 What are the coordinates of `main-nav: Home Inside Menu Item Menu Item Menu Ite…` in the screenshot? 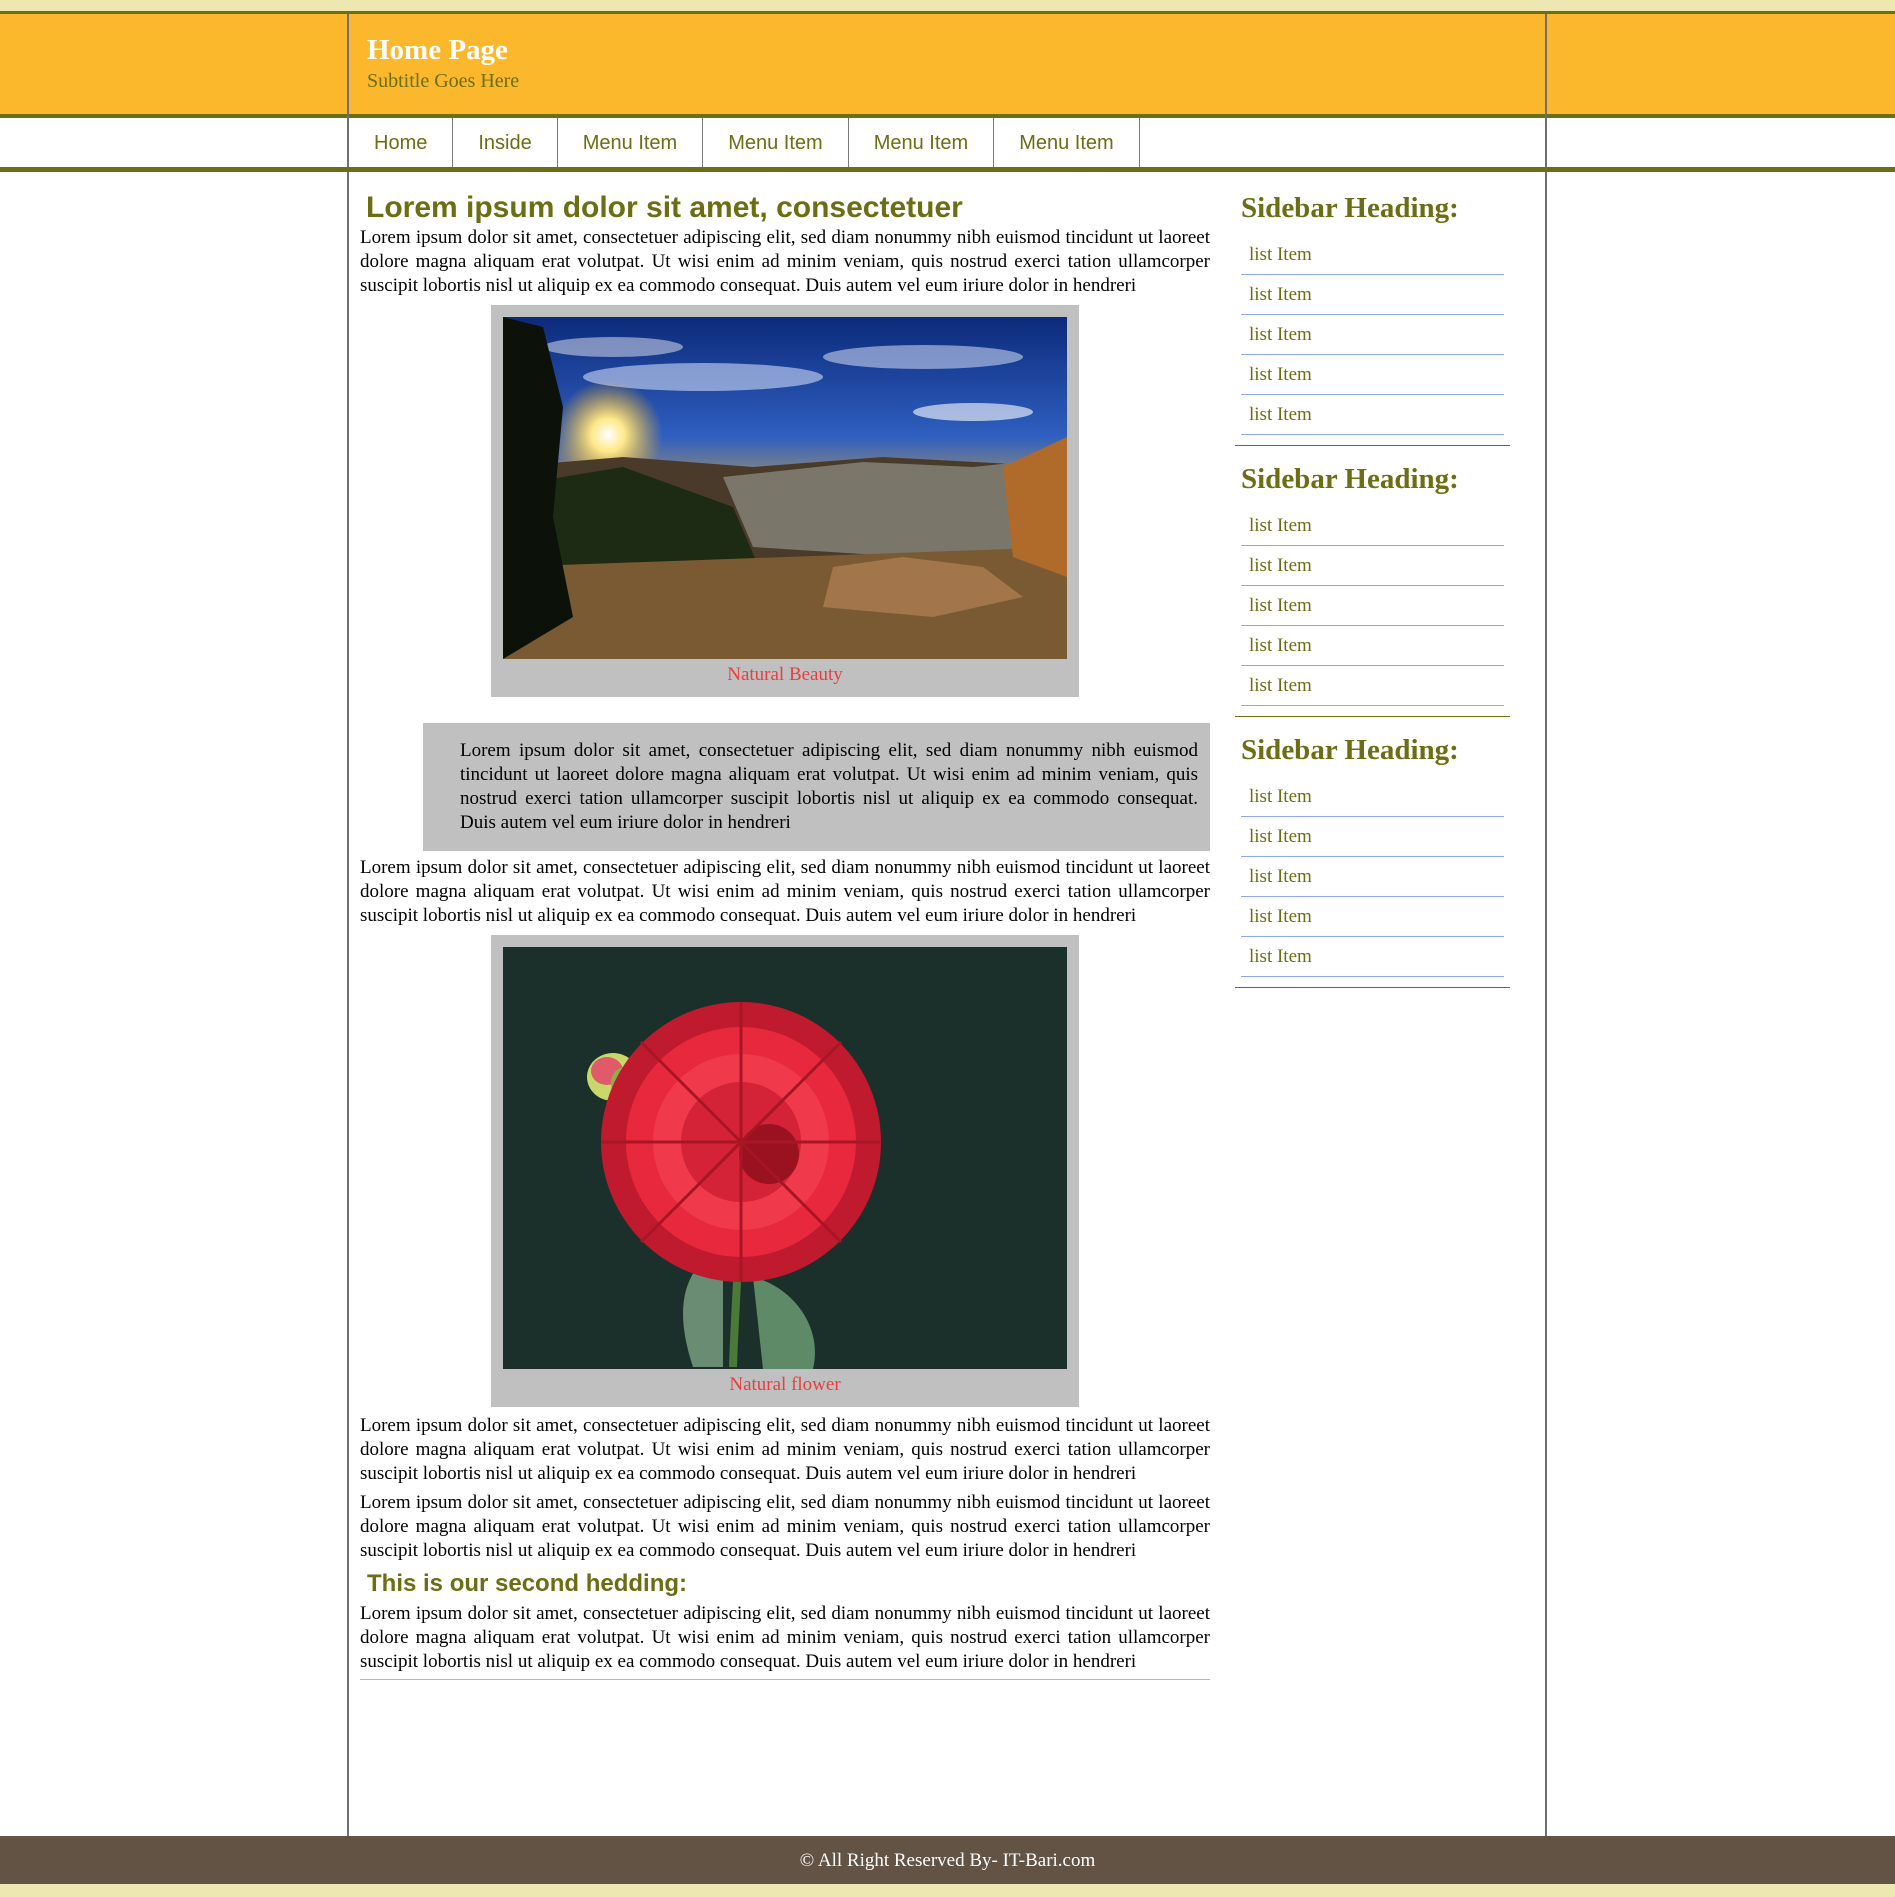 It's located at (744, 142).